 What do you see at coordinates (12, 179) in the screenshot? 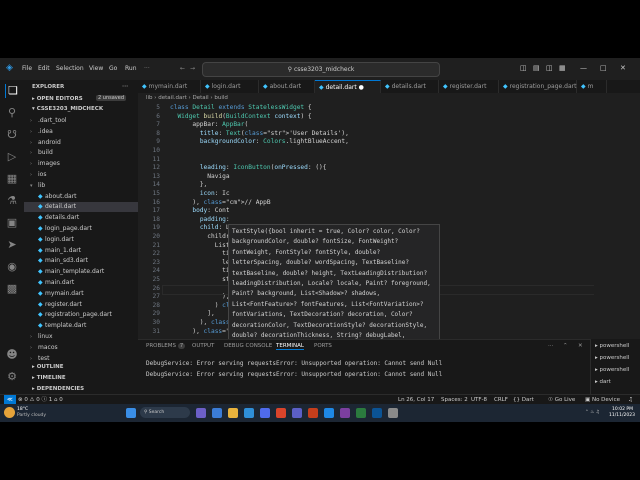
I see `extensions-icon: ▦` at bounding box center [12, 179].